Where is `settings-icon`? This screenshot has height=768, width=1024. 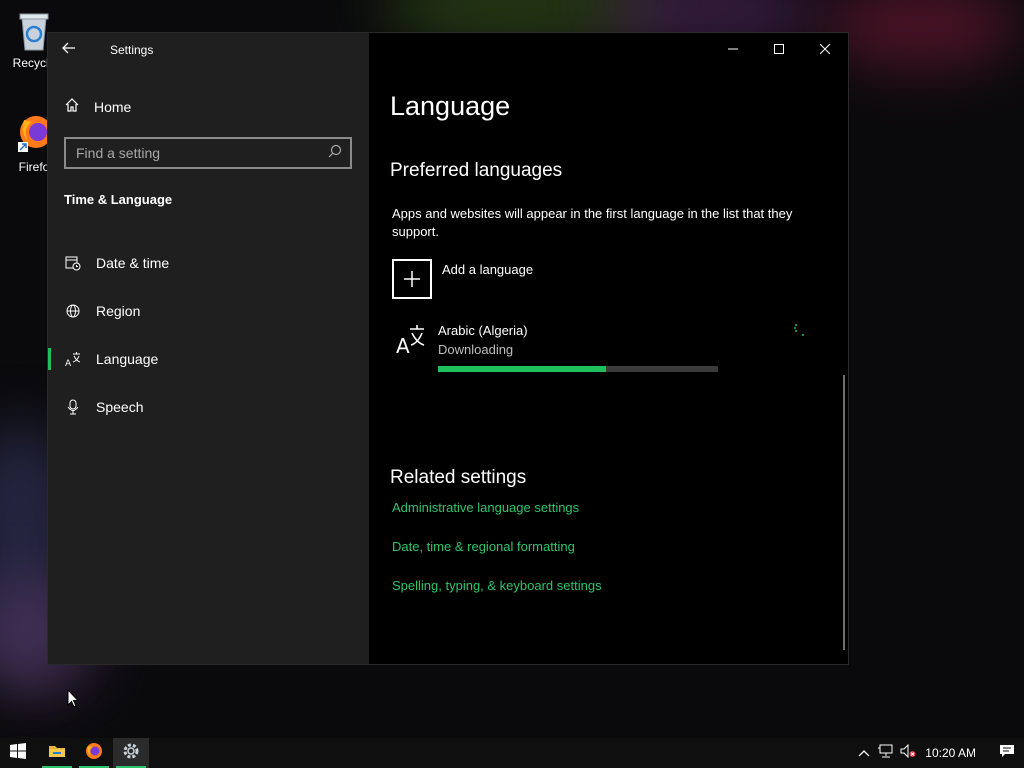 settings-icon is located at coordinates (131, 753).